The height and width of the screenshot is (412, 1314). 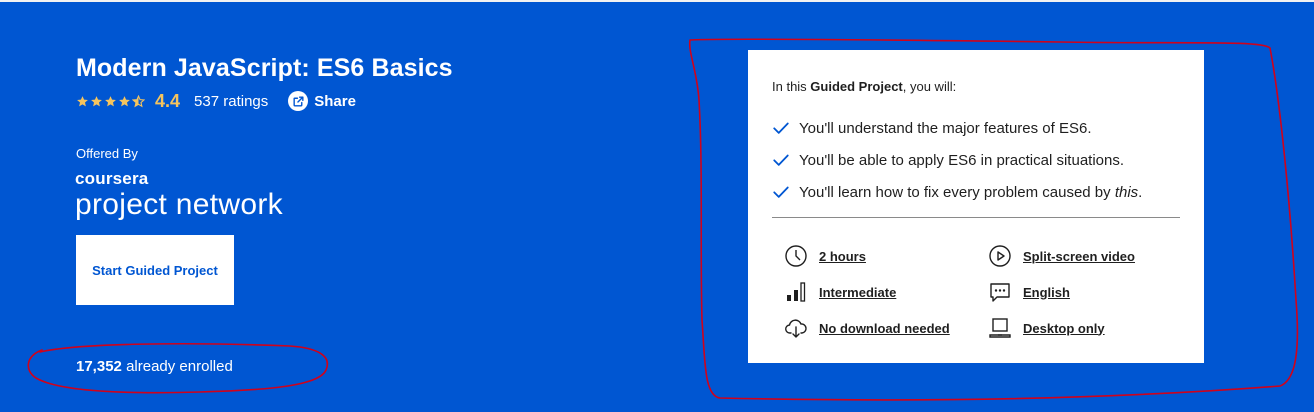 What do you see at coordinates (864, 86) in the screenshot?
I see `card-intro: In this Guided Project, you will:` at bounding box center [864, 86].